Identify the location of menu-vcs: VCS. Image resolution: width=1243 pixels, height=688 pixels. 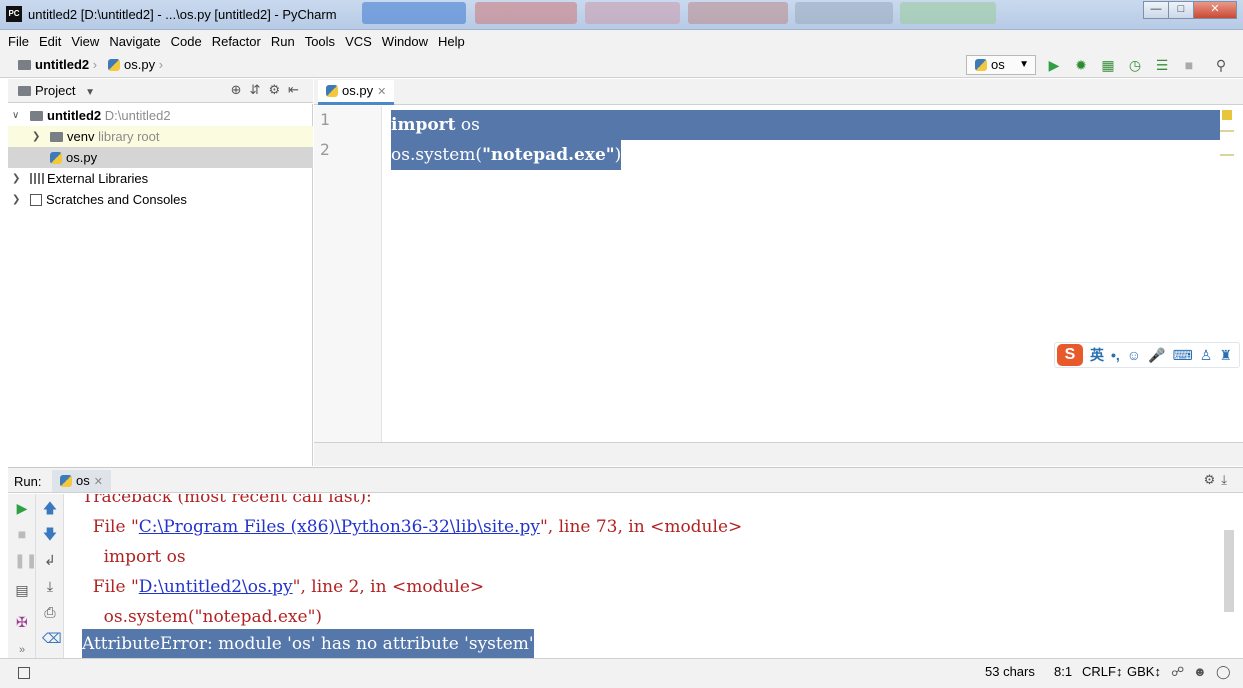
(358, 41).